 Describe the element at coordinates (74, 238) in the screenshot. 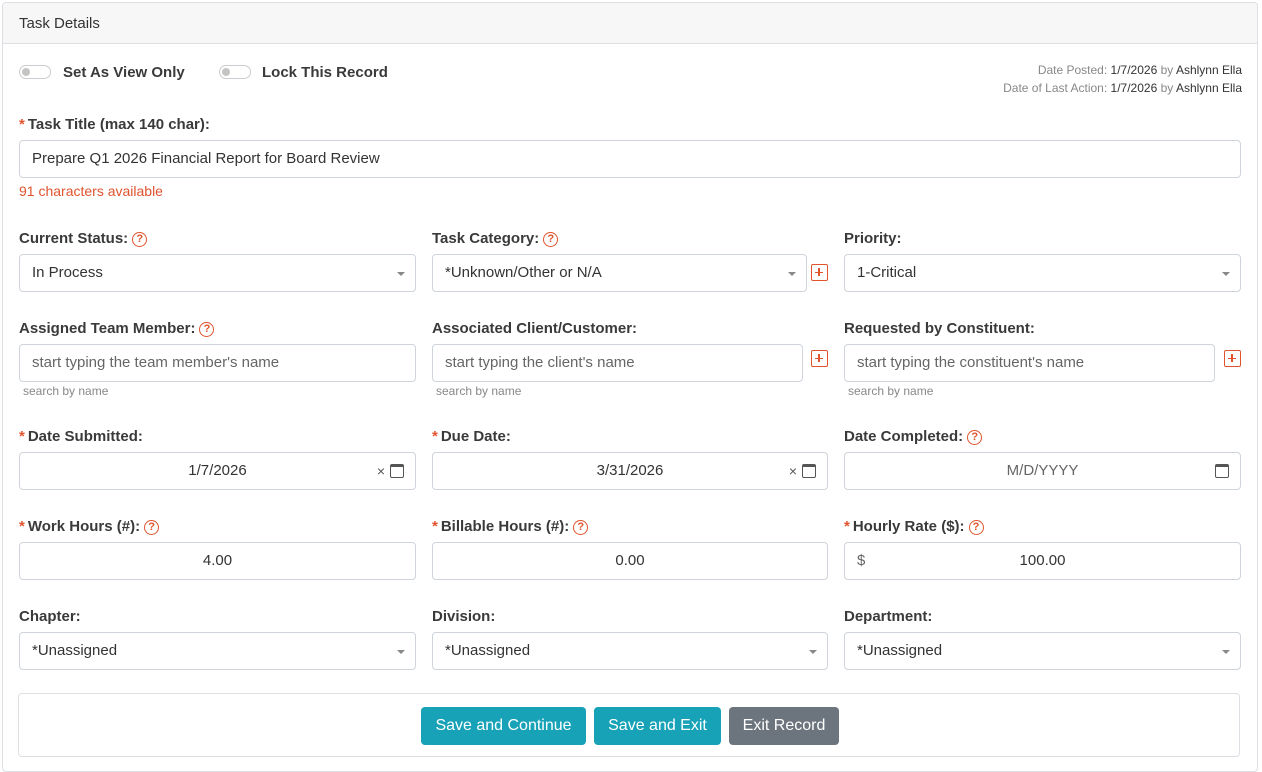

I see `current-status-label-text: Current Status:` at that location.